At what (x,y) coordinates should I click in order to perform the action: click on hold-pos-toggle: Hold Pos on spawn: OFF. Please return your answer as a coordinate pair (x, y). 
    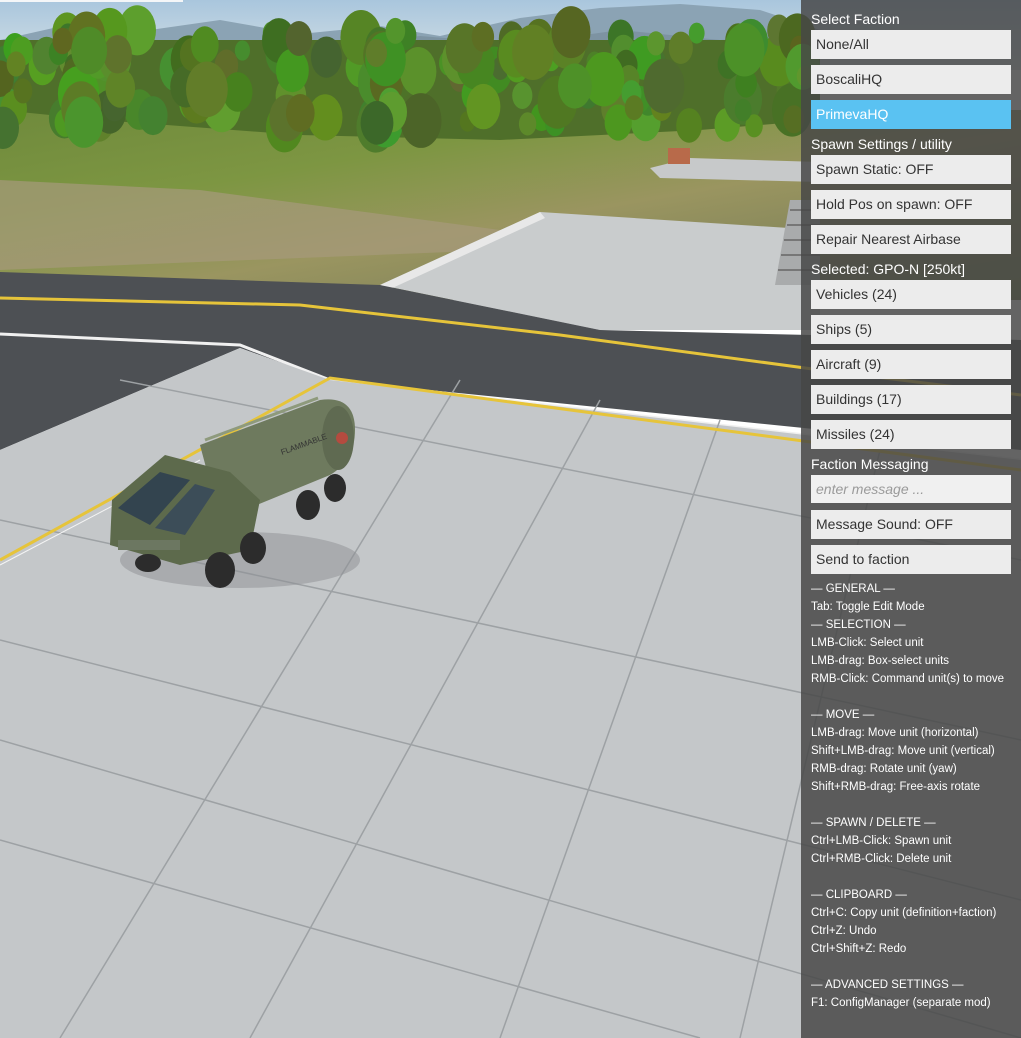
    Looking at the image, I should click on (911, 204).